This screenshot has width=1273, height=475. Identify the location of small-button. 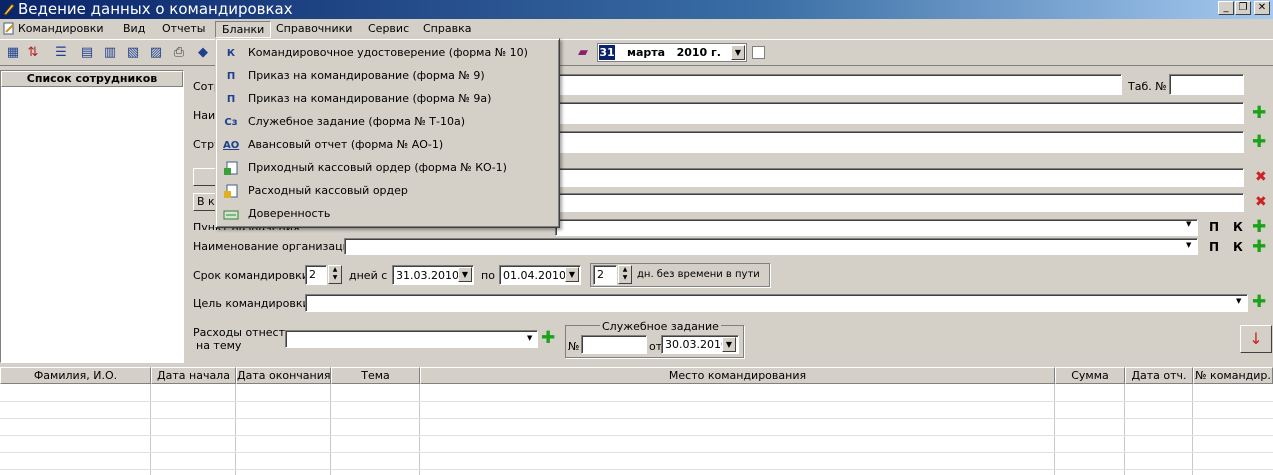
(205, 177).